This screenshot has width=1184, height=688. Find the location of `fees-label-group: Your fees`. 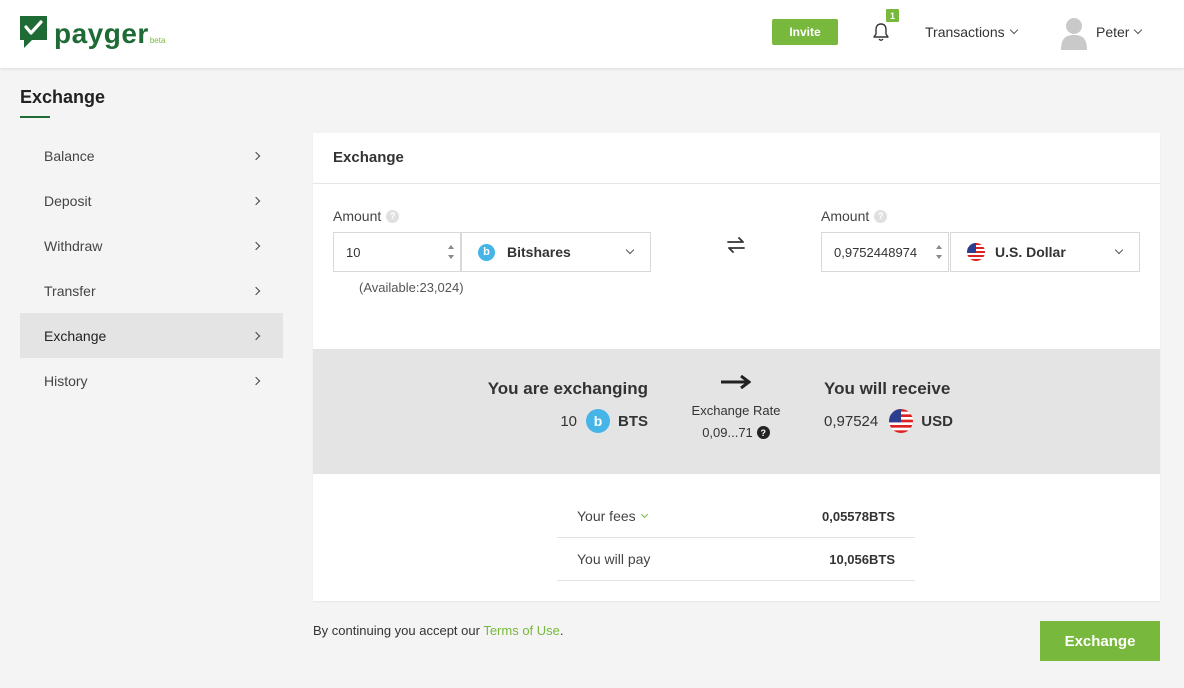

fees-label-group: Your fees is located at coordinates (612, 516).